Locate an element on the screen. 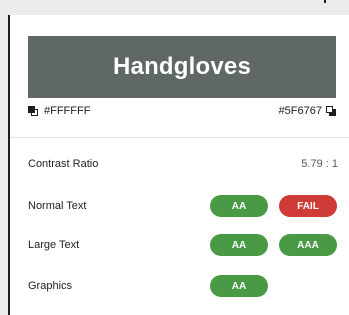 The image size is (349, 315). contrast-ratio-label: Contrast Ratio is located at coordinates (63, 164).